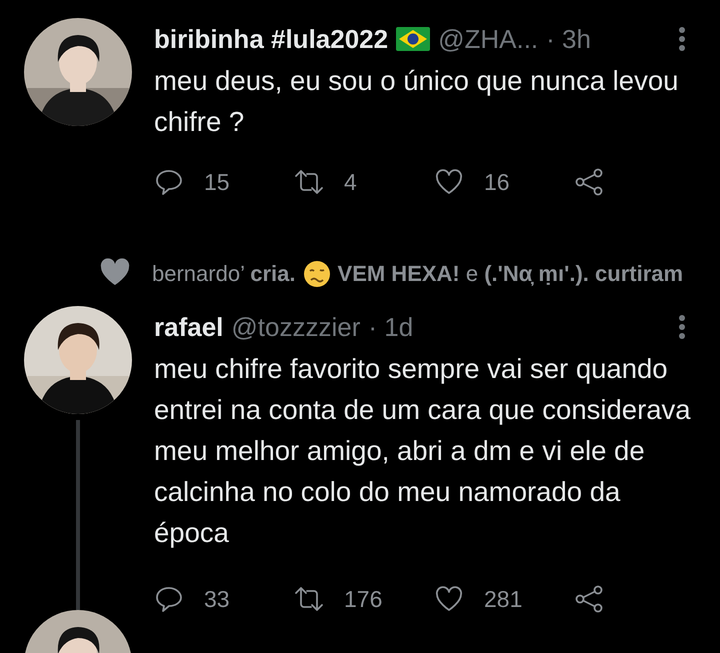 The height and width of the screenshot is (653, 720). I want to click on like-count: 16, so click(497, 182).